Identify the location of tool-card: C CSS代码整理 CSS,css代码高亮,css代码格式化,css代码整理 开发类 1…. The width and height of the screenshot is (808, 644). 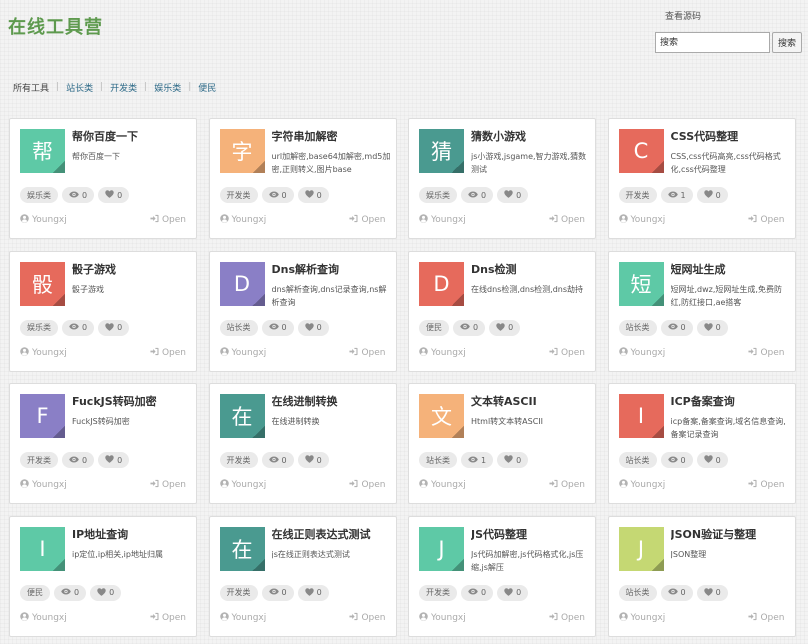
(701, 178).